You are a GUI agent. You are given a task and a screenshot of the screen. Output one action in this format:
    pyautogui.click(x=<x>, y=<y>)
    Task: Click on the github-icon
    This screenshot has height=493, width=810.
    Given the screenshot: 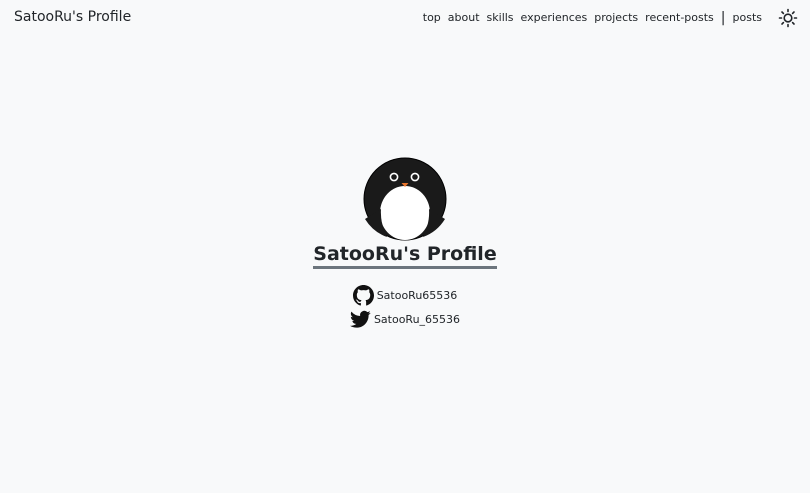 What is the action you would take?
    pyautogui.click(x=363, y=294)
    